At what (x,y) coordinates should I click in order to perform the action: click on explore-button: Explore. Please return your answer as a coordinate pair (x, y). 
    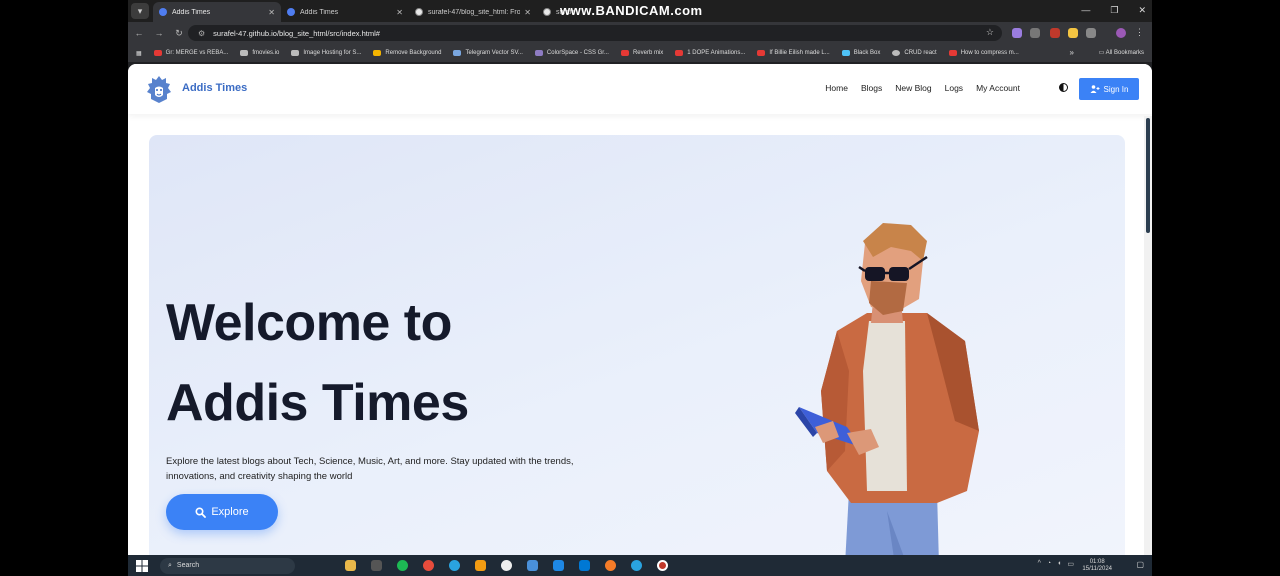
    Looking at the image, I should click on (222, 512).